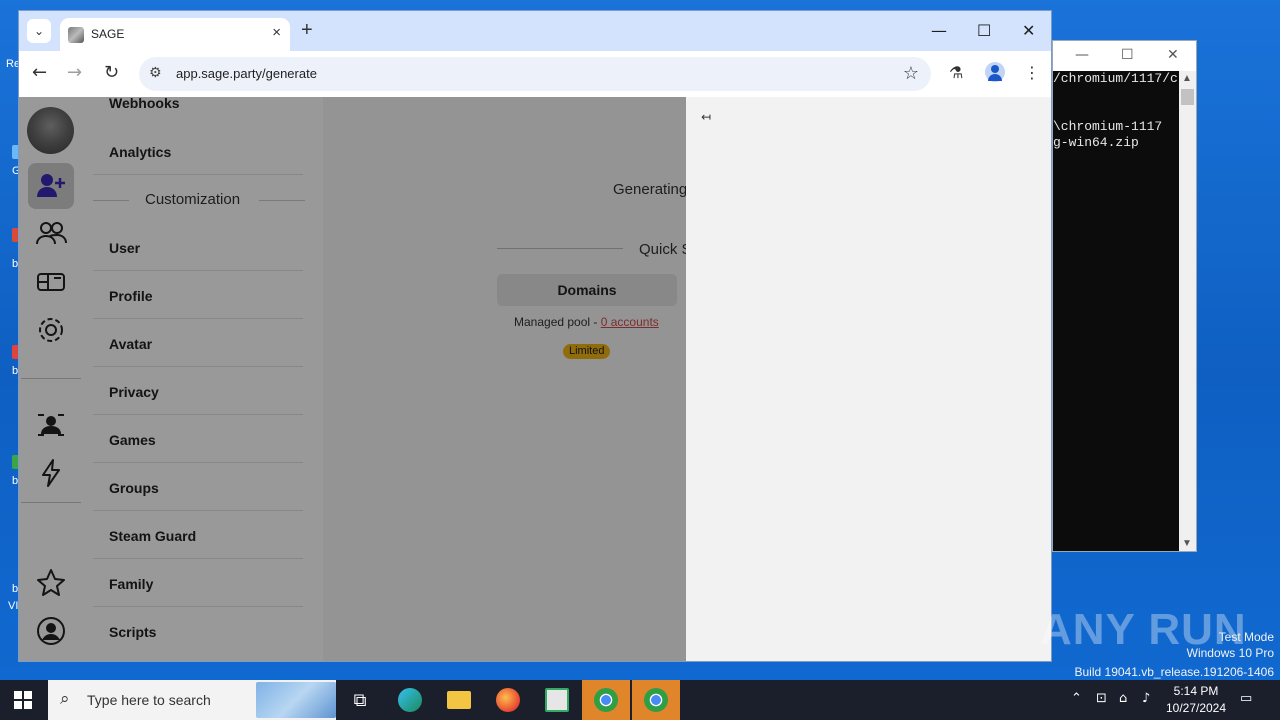 This screenshot has width=1280, height=720. Describe the element at coordinates (155, 73) in the screenshot. I see `site-info-icon: ⚙` at that location.